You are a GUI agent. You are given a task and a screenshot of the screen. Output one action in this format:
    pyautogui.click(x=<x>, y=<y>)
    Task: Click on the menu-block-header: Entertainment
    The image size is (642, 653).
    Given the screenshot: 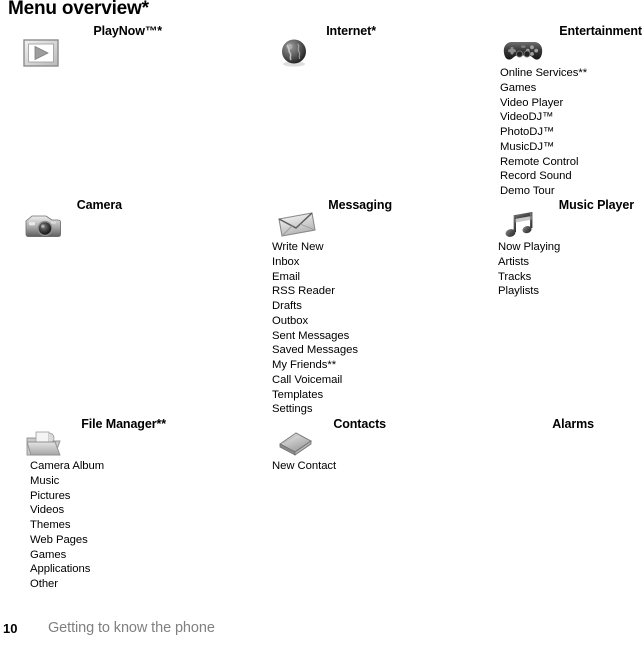 What is the action you would take?
    pyautogui.click(x=565, y=47)
    